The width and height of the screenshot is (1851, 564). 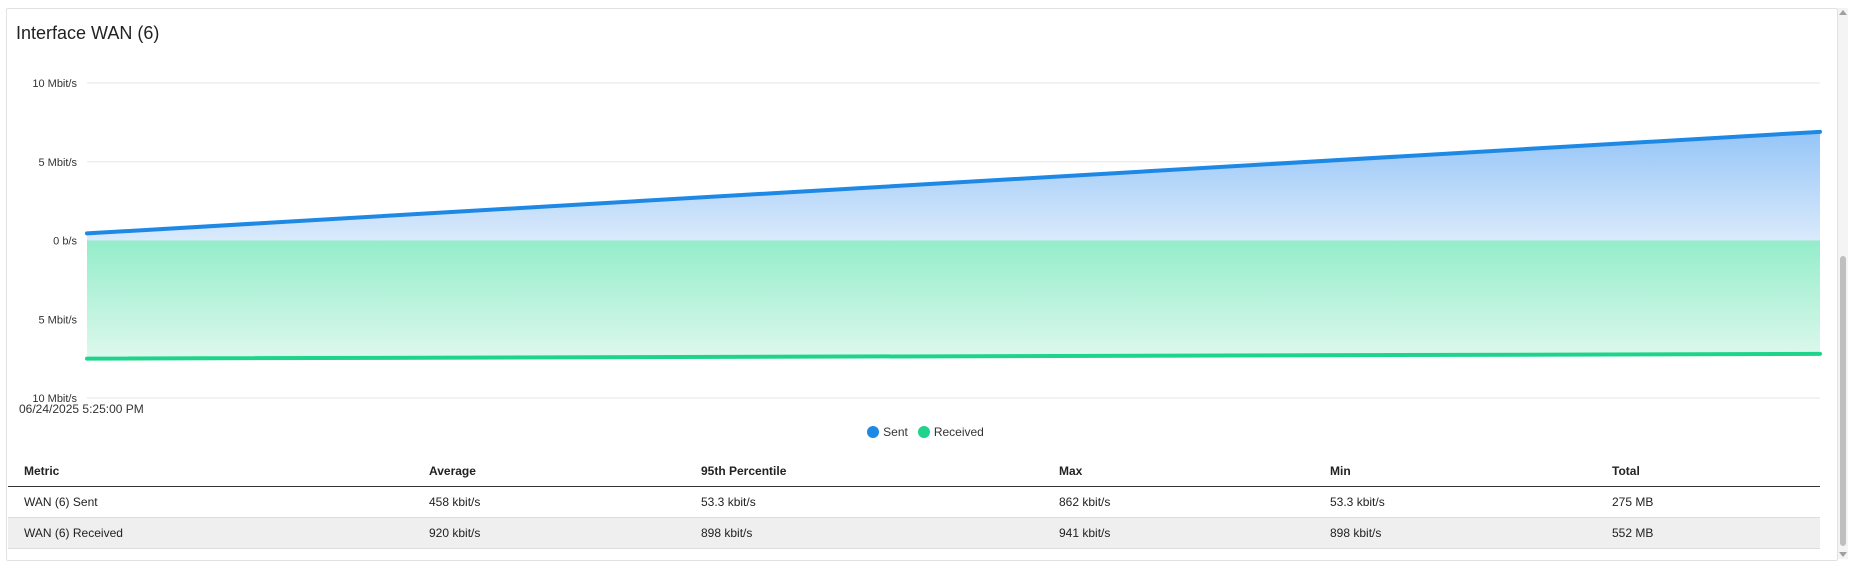 What do you see at coordinates (1178, 533) in the screenshot?
I see `cell-max: 941 kbit/s` at bounding box center [1178, 533].